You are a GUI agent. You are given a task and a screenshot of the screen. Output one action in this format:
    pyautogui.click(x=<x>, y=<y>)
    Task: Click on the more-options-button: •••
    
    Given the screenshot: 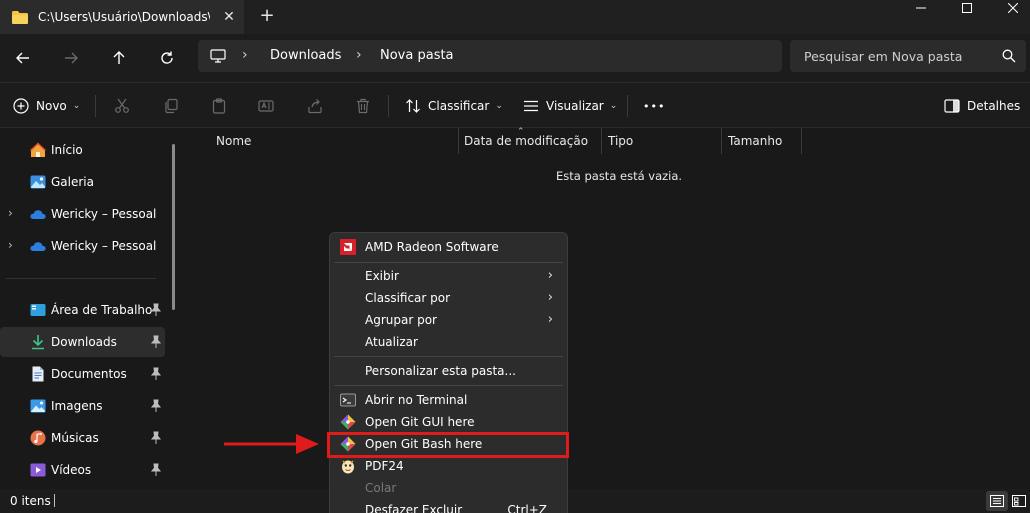 What is the action you would take?
    pyautogui.click(x=654, y=106)
    